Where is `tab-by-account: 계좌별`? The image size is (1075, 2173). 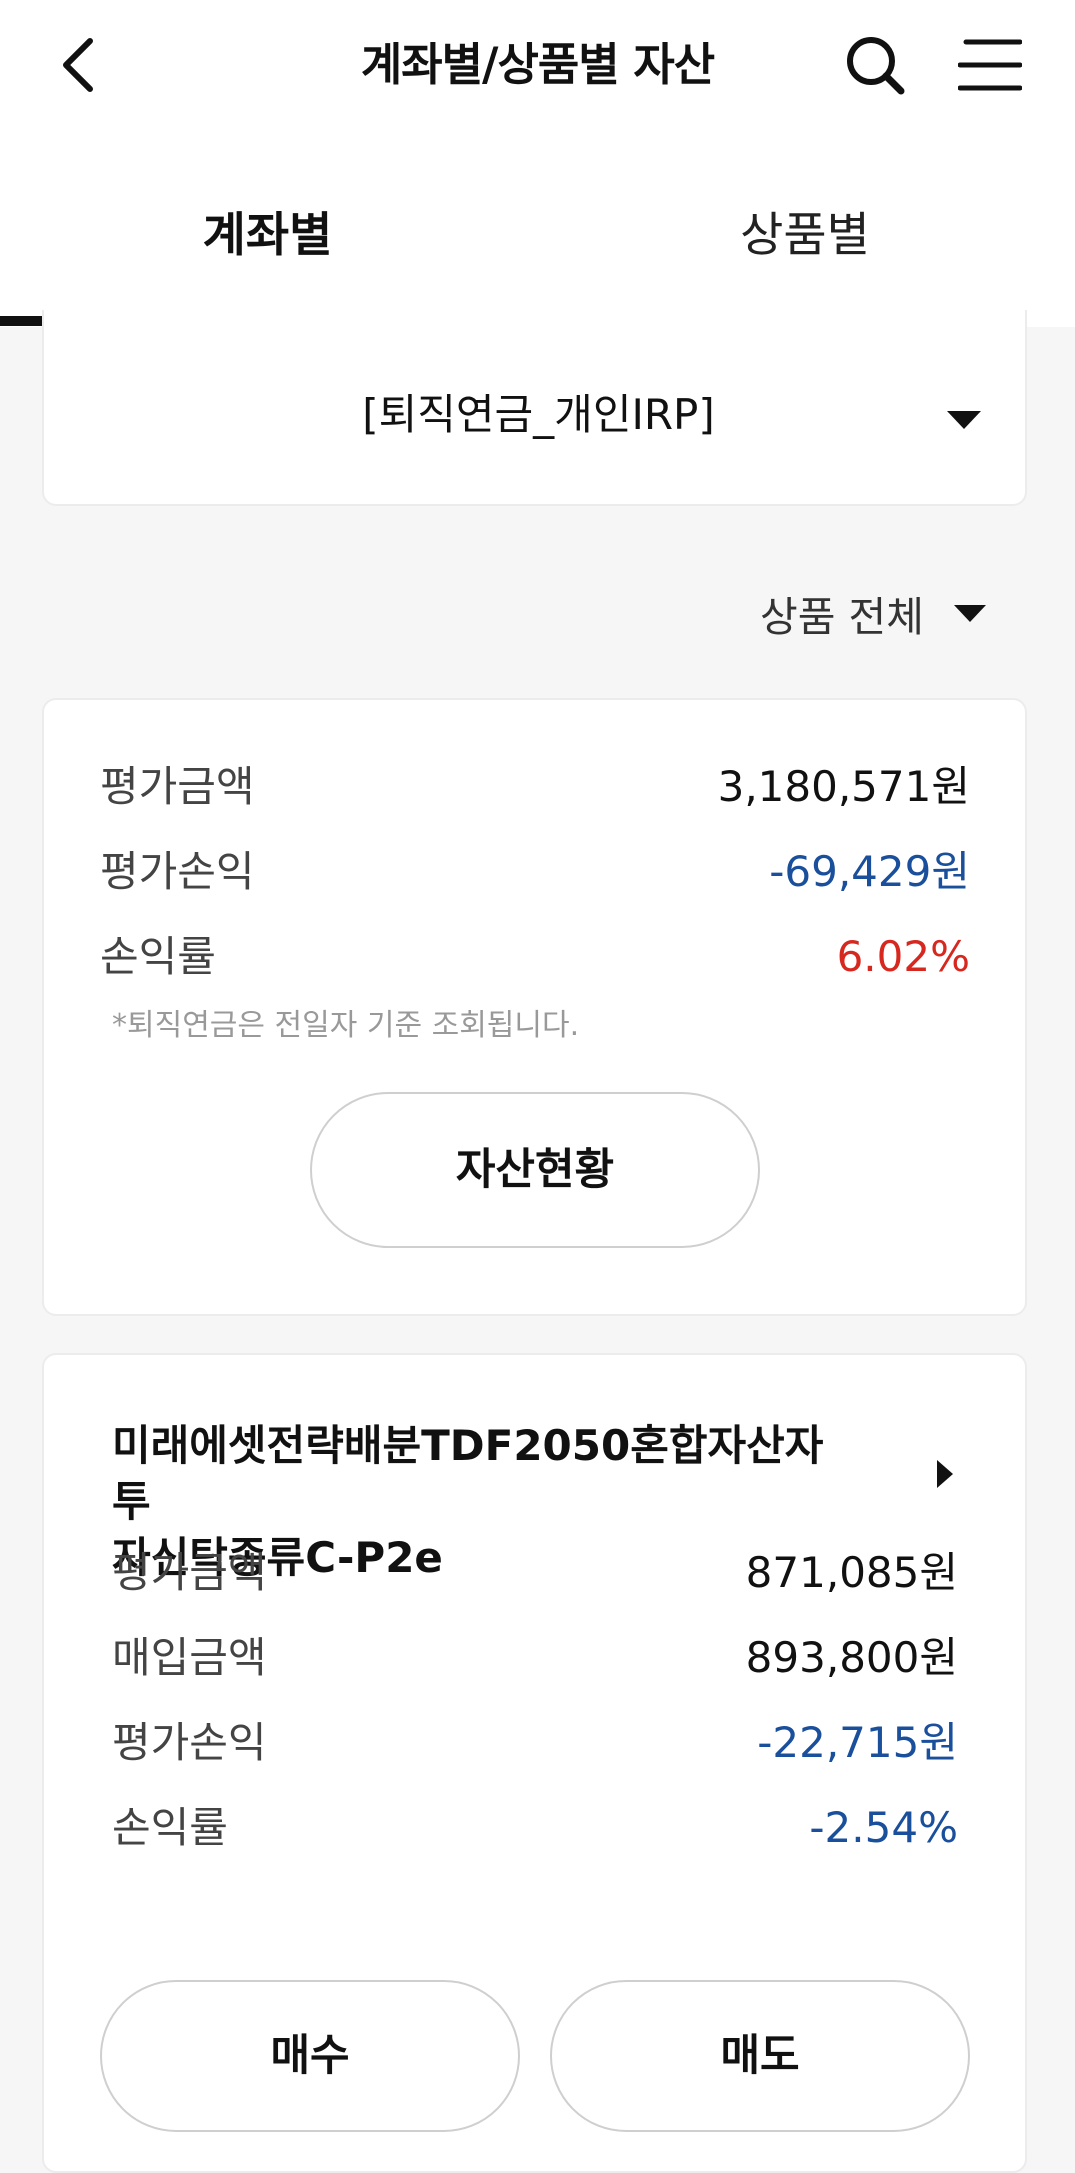
tab-by-account: 계좌별 is located at coordinates (267, 231).